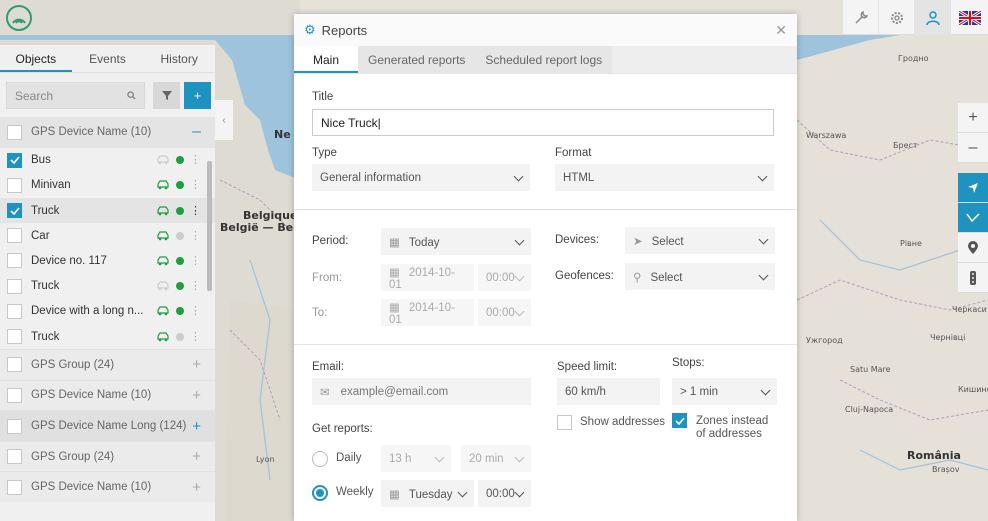  What do you see at coordinates (896, 17) in the screenshot?
I see `gear-icon` at bounding box center [896, 17].